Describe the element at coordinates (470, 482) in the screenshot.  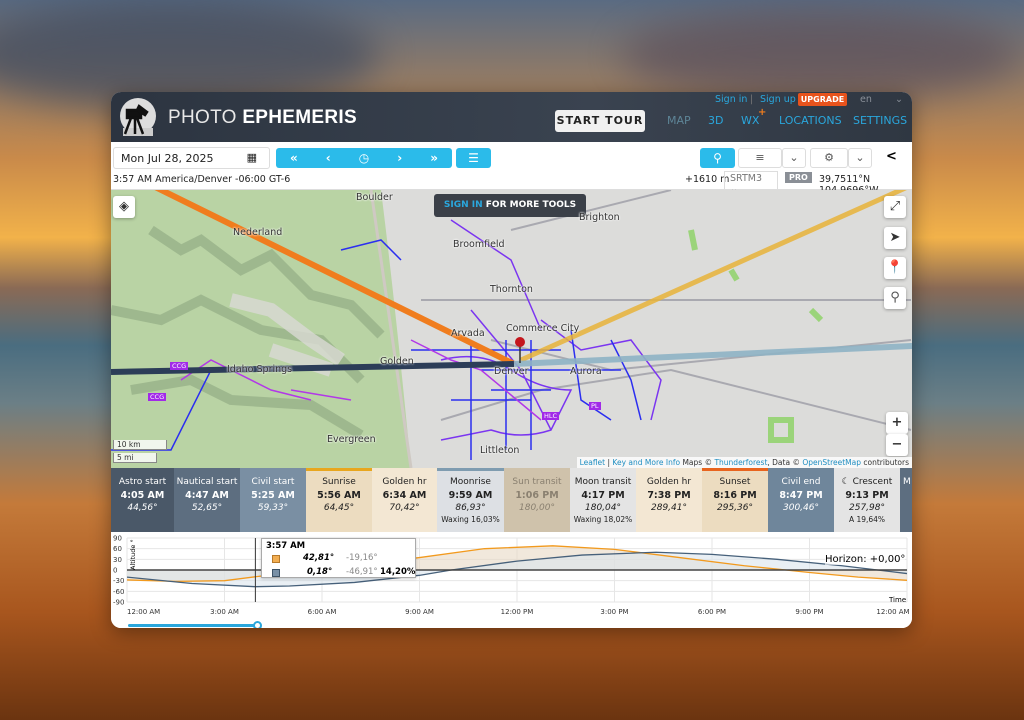
I see `event-label: Moonrise` at that location.